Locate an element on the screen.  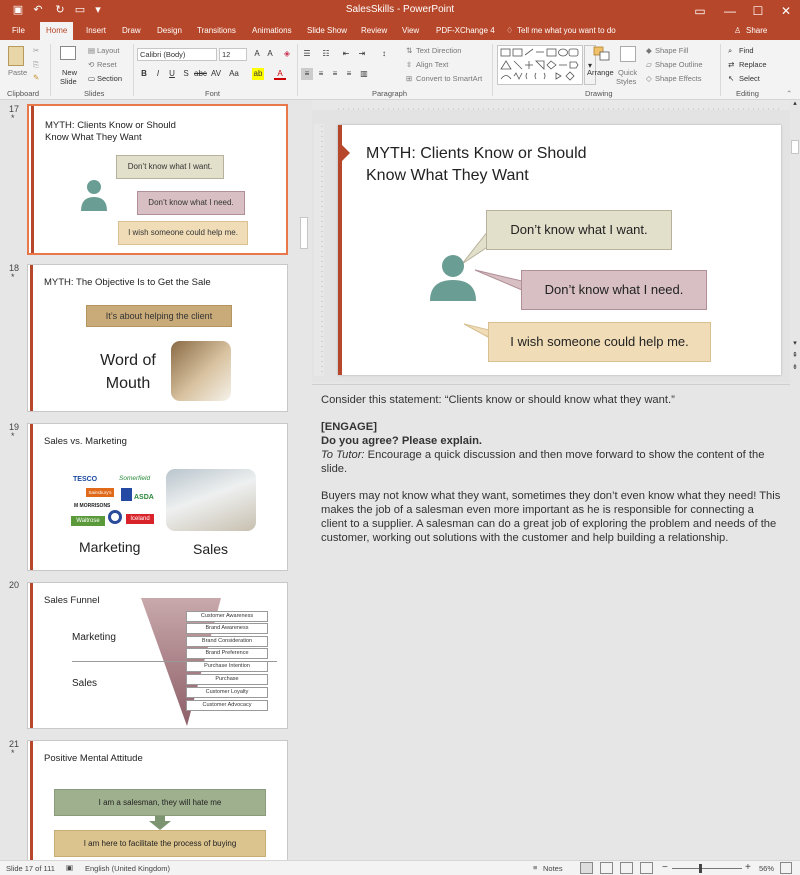
zoom-slider-thumb is located at coordinates (700, 868).